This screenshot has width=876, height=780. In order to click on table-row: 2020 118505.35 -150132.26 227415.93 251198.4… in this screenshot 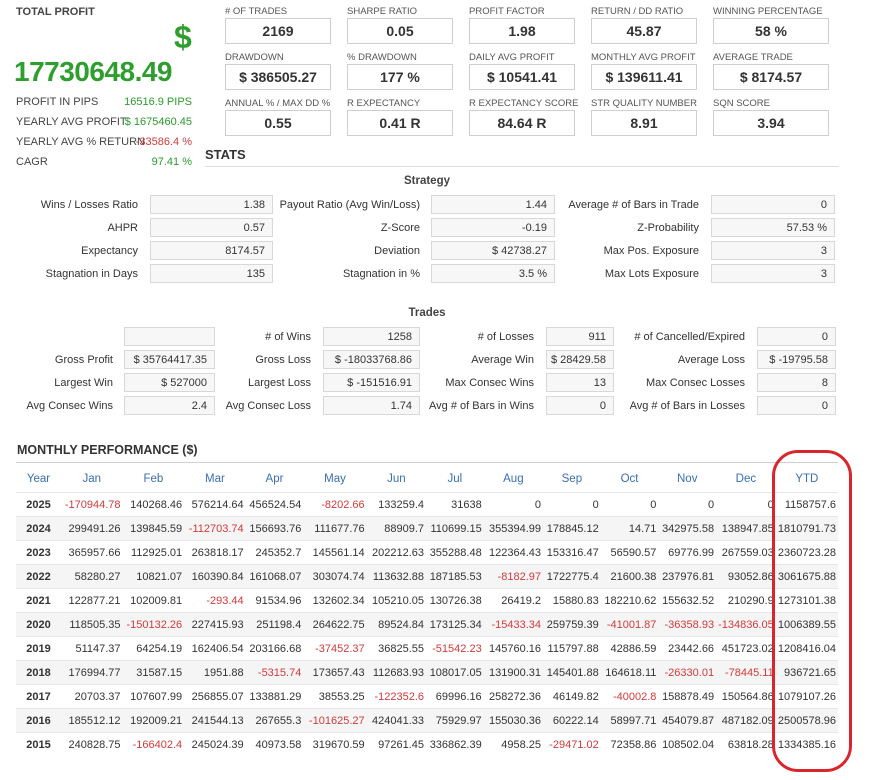, I will do `click(427, 624)`.